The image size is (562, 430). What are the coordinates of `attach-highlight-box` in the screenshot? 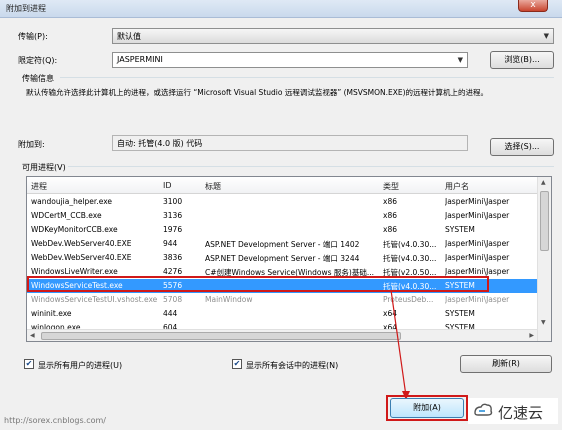 It's located at (427, 408).